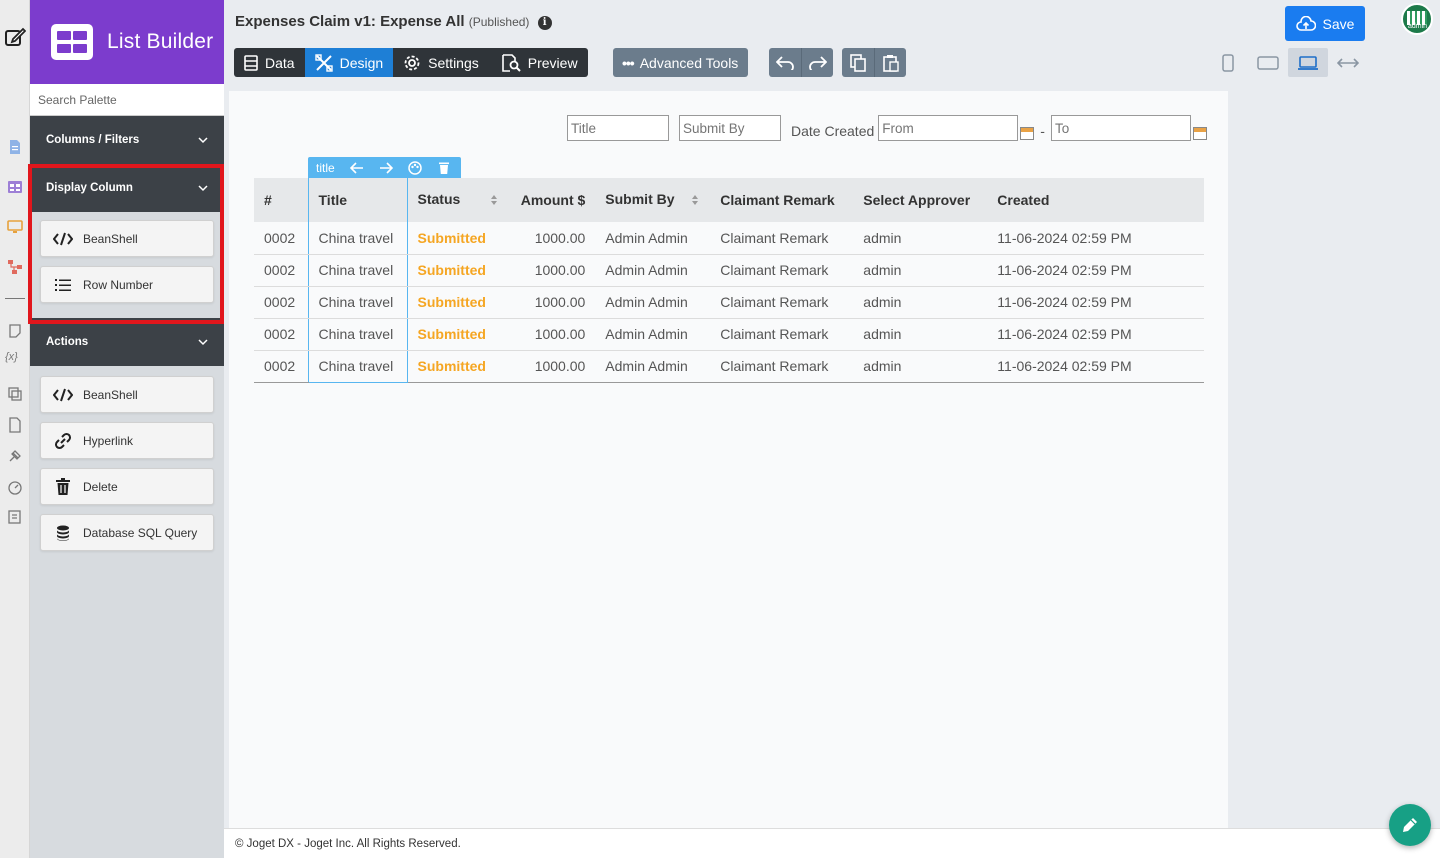  Describe the element at coordinates (110, 238) in the screenshot. I see `palette-item-label: BeanShell` at that location.